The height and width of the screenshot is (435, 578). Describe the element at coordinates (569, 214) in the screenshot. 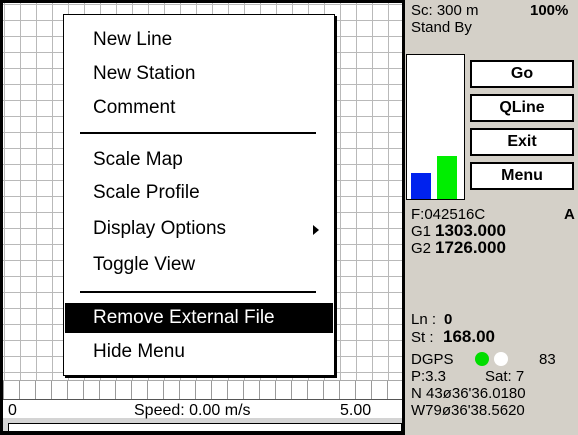

I see `file-flag: A` at that location.